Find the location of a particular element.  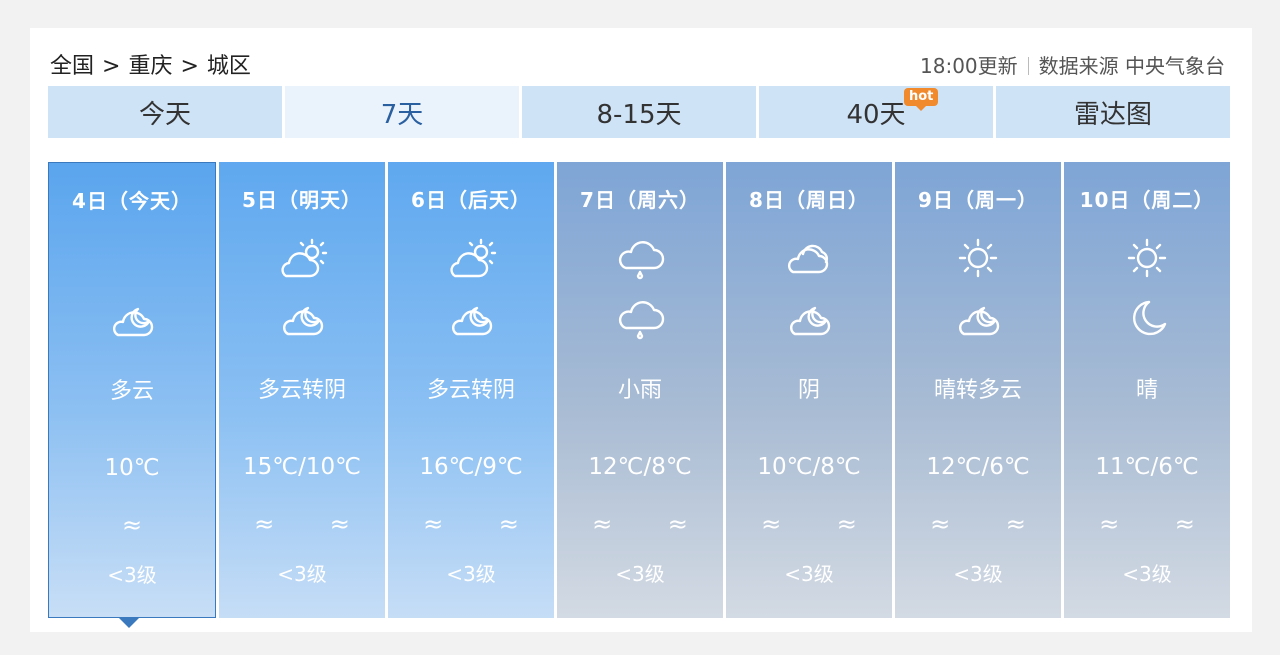

tab-label: 雷达图 is located at coordinates (1112, 114).